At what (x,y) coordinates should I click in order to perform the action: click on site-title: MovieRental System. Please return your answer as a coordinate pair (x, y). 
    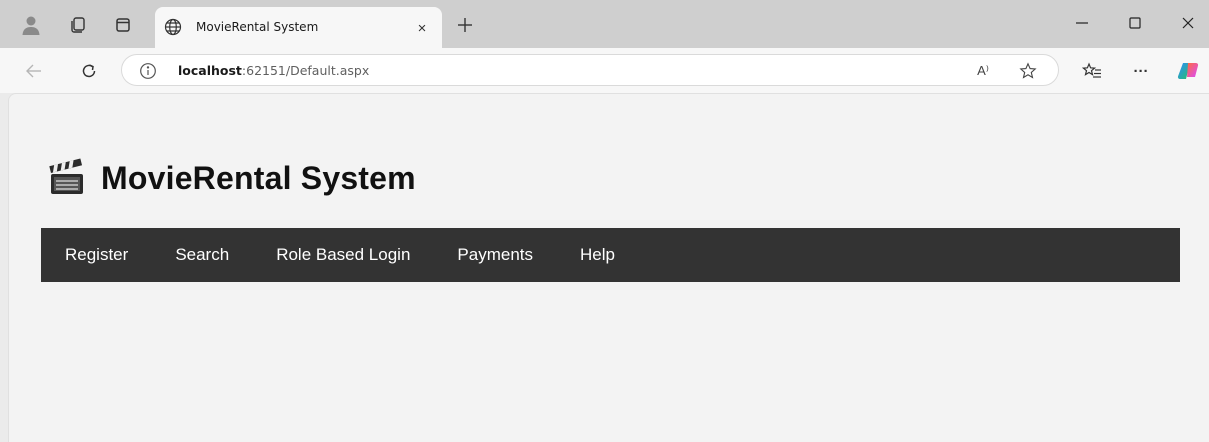
    Looking at the image, I should click on (258, 177).